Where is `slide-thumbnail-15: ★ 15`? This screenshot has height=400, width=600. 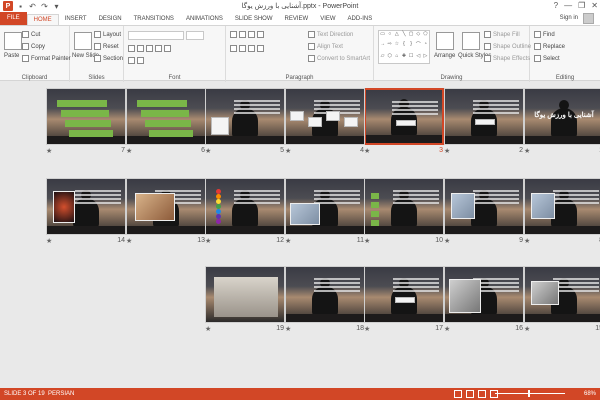
slide-thumbnail-15: ★ 15 is located at coordinates (562, 300).